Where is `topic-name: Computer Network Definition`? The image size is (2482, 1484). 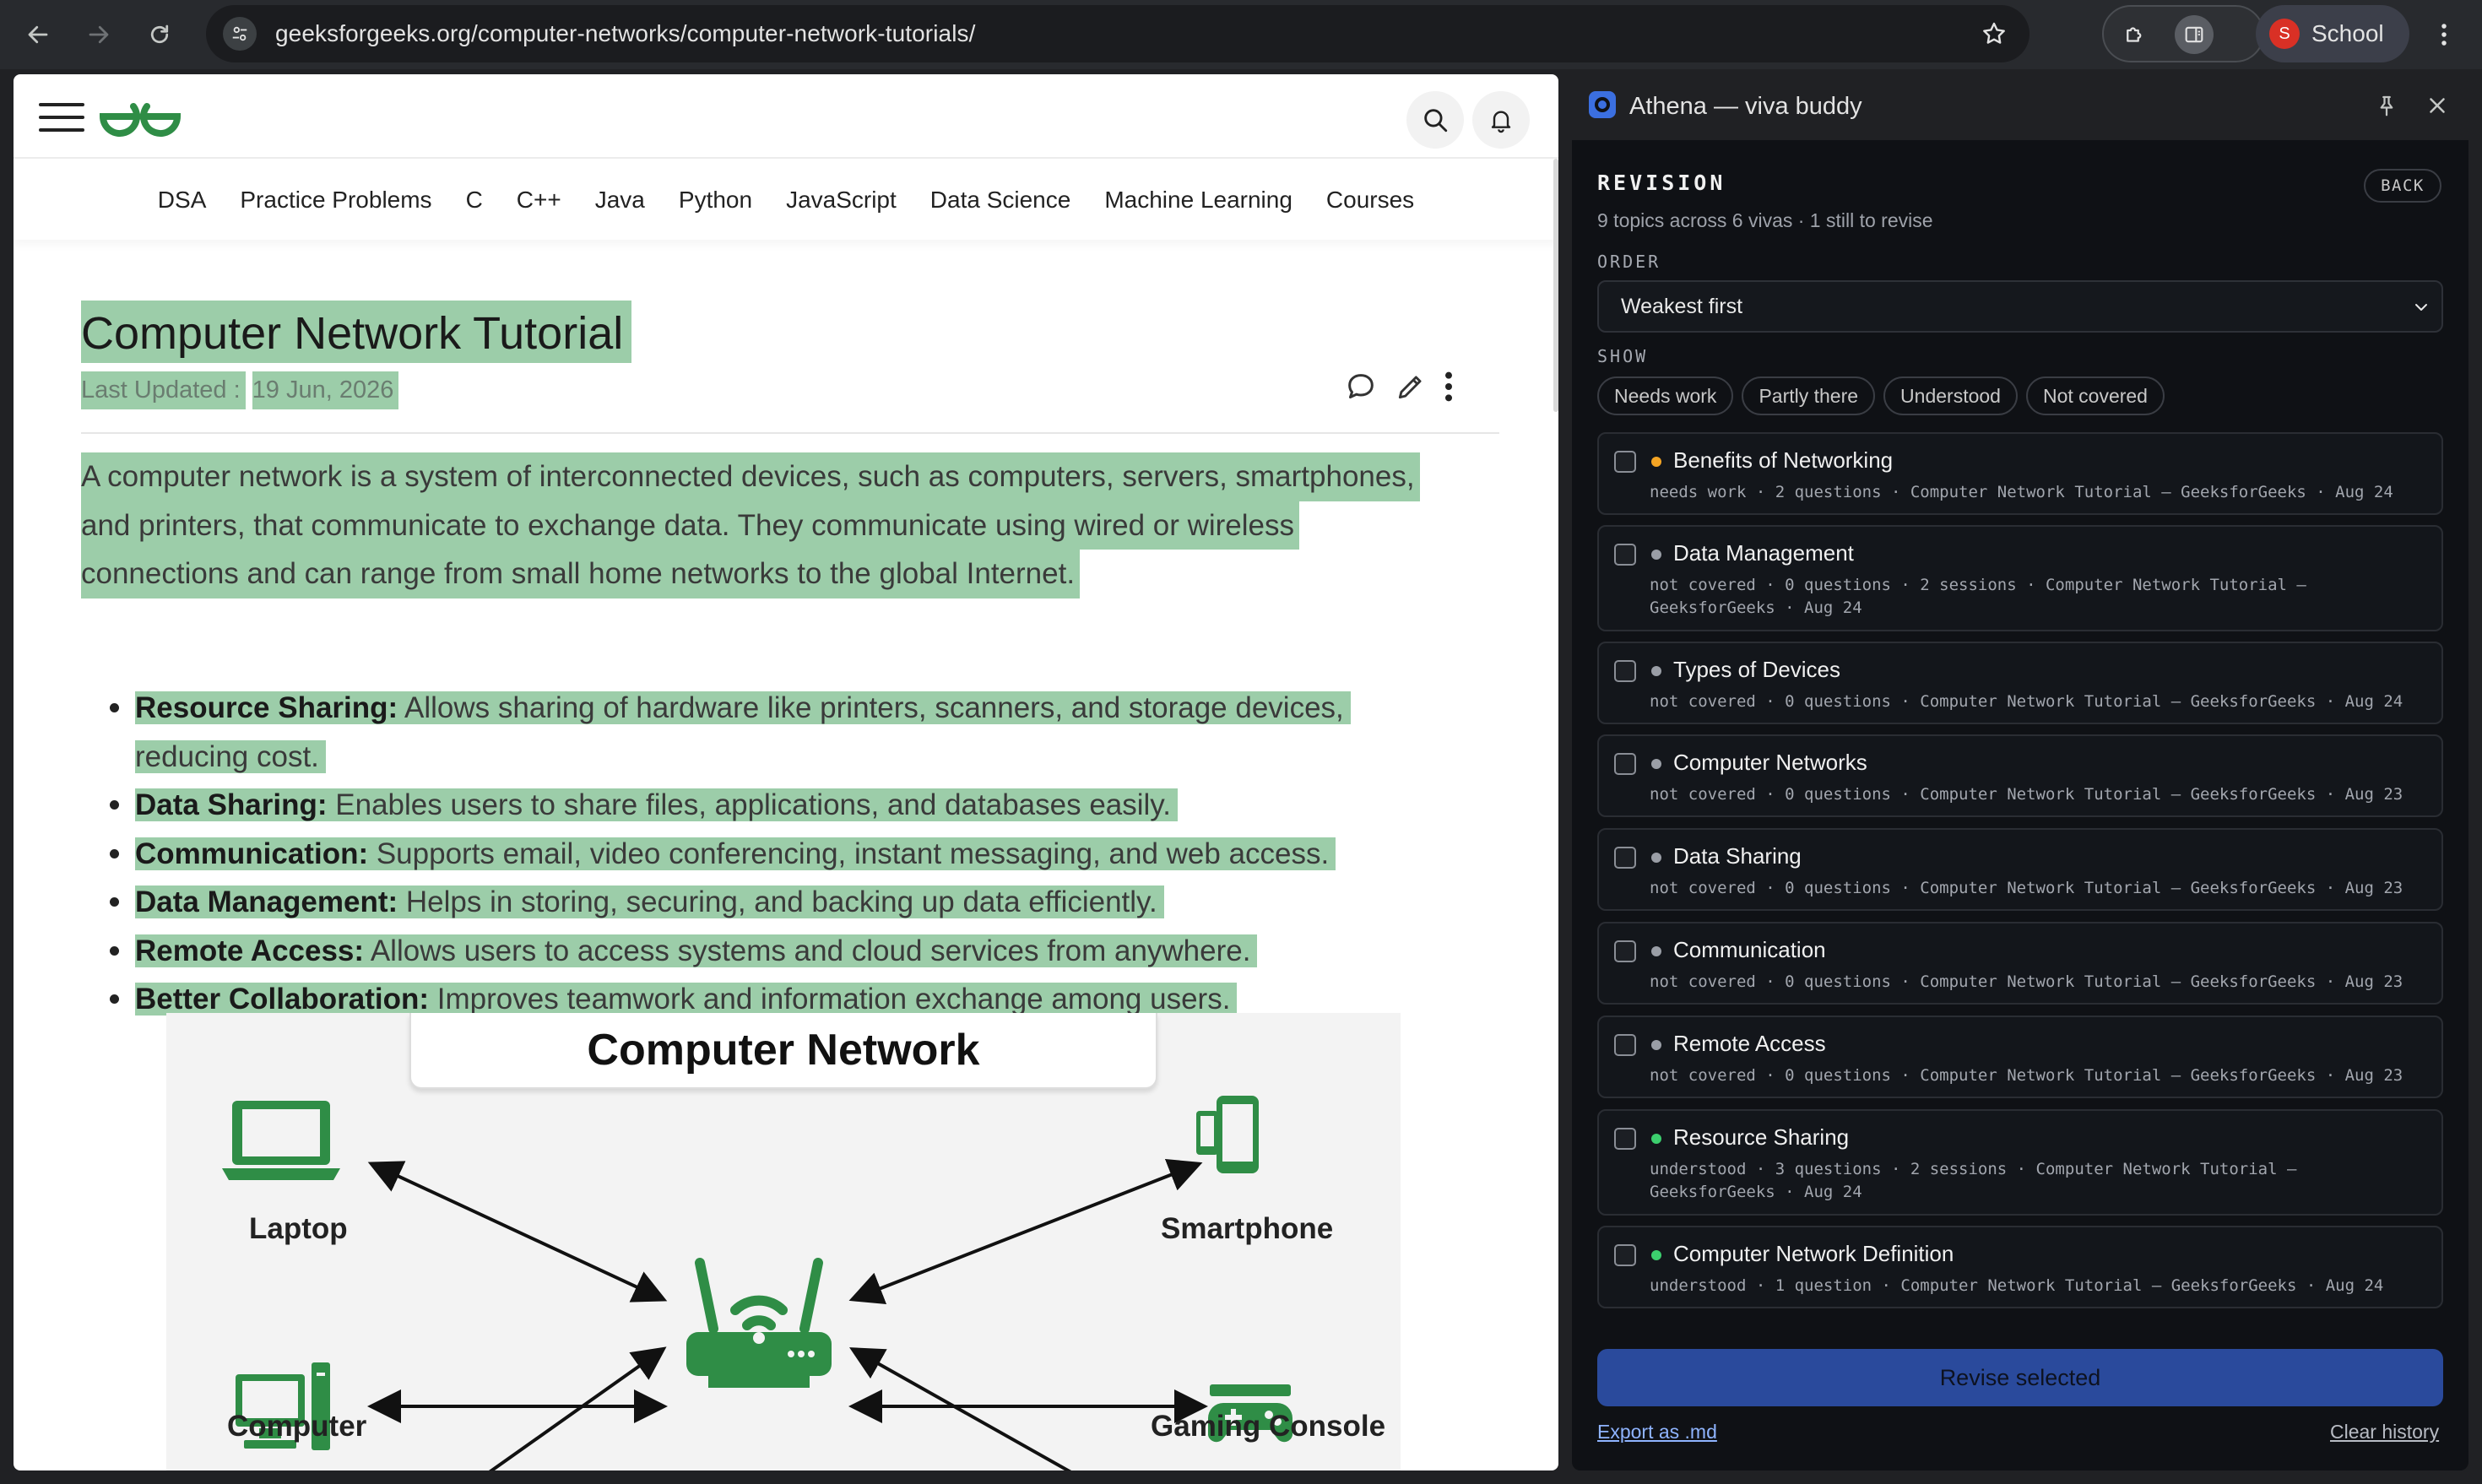 topic-name: Computer Network Definition is located at coordinates (1813, 1253).